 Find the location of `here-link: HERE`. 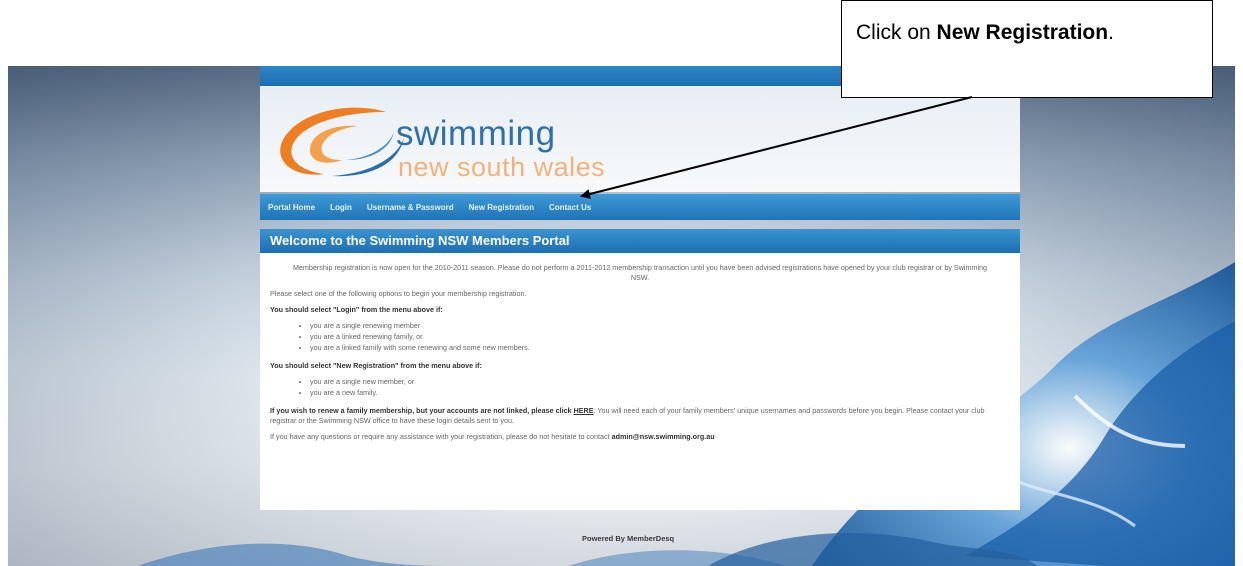

here-link: HERE is located at coordinates (584, 410).